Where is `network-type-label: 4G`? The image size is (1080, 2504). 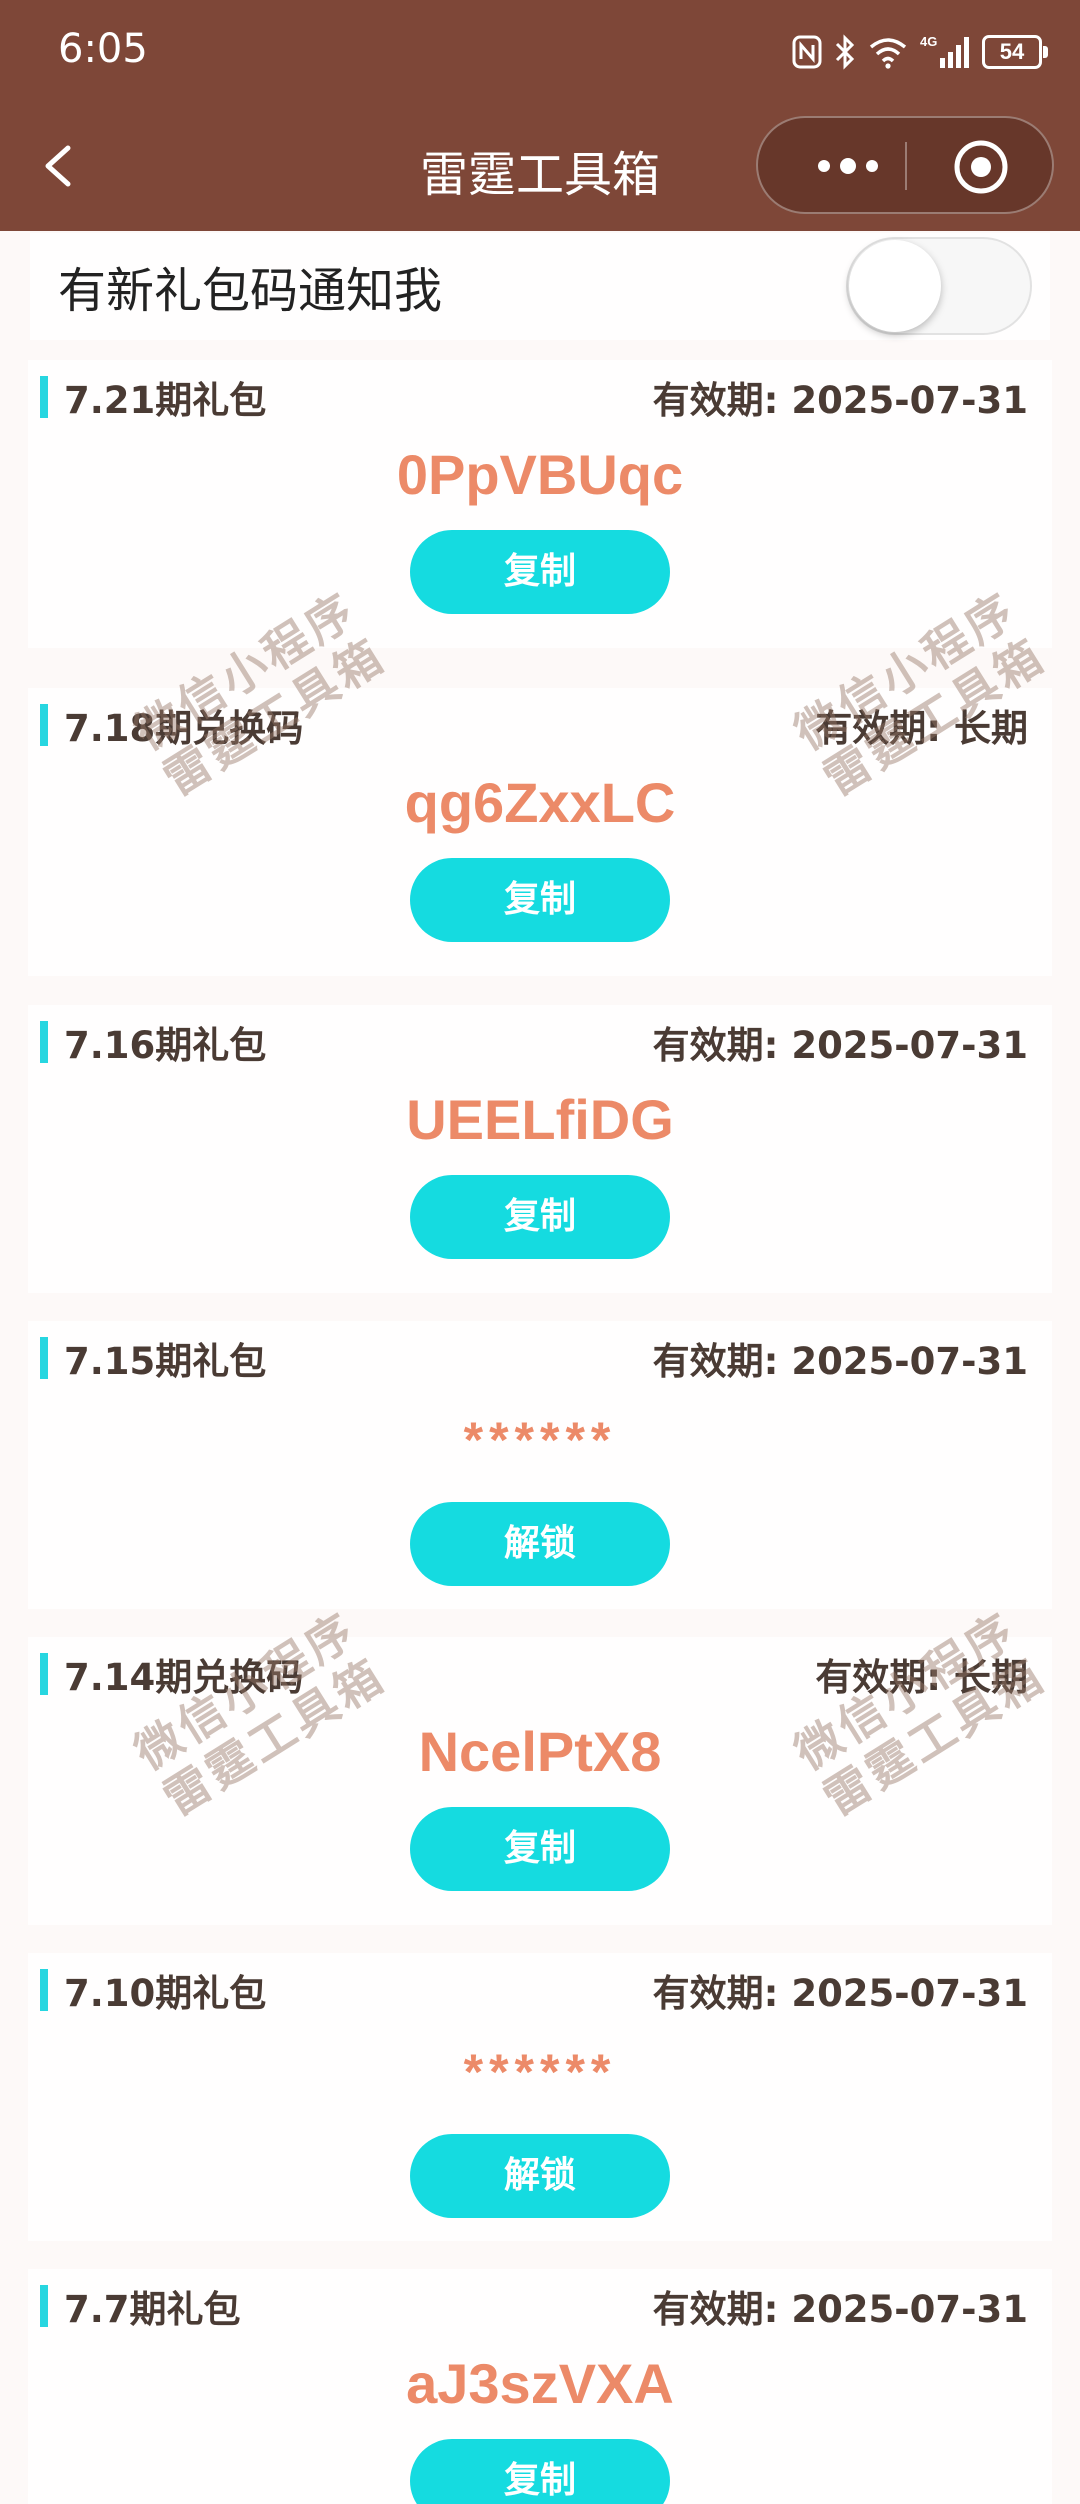
network-type-label: 4G is located at coordinates (928, 41).